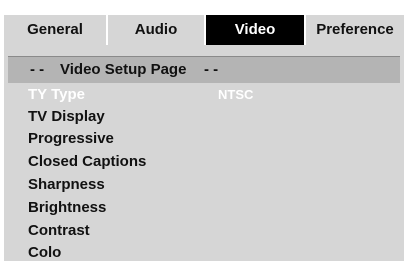  I want to click on tab-bar: General Audio Video Preference, so click(204, 30).